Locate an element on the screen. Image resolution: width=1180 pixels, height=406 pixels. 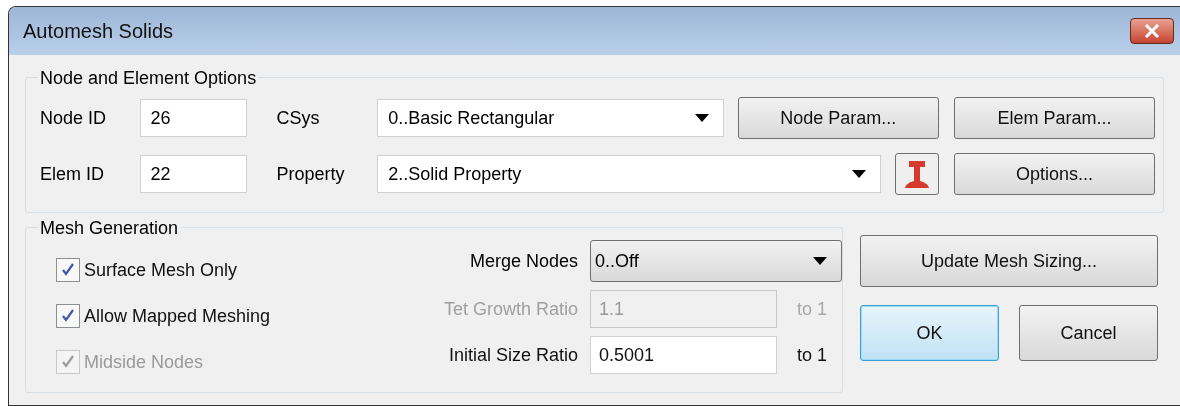
close-icon is located at coordinates (1152, 31).